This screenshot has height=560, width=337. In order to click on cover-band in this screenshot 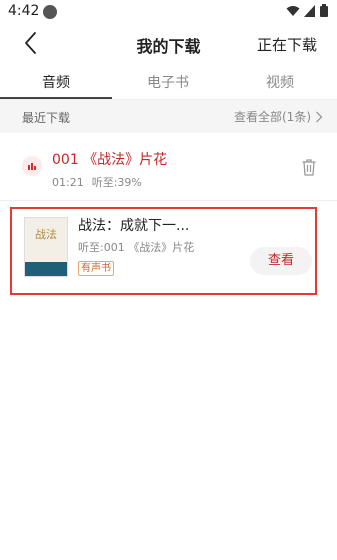, I will do `click(46, 269)`.